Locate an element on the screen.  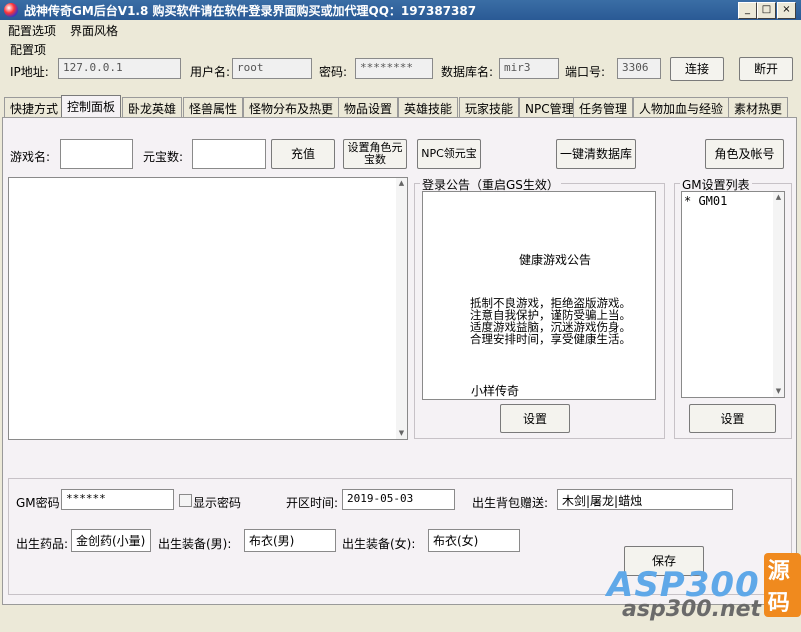
gm-list-scrollbar: ▲ ▼ is located at coordinates (778, 294).